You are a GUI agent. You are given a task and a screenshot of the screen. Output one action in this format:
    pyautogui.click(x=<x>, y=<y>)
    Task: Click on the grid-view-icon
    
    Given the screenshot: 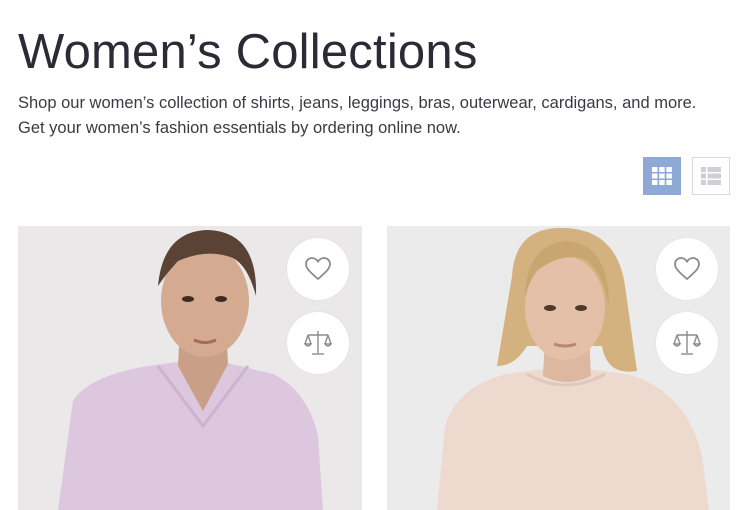 What is the action you would take?
    pyautogui.click(x=662, y=176)
    